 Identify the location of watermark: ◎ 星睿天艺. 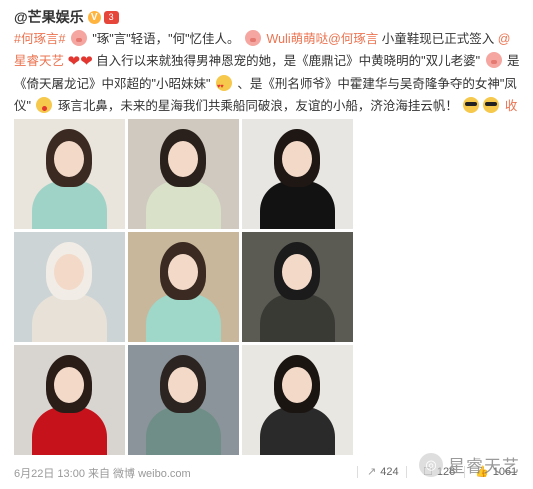
(469, 464).